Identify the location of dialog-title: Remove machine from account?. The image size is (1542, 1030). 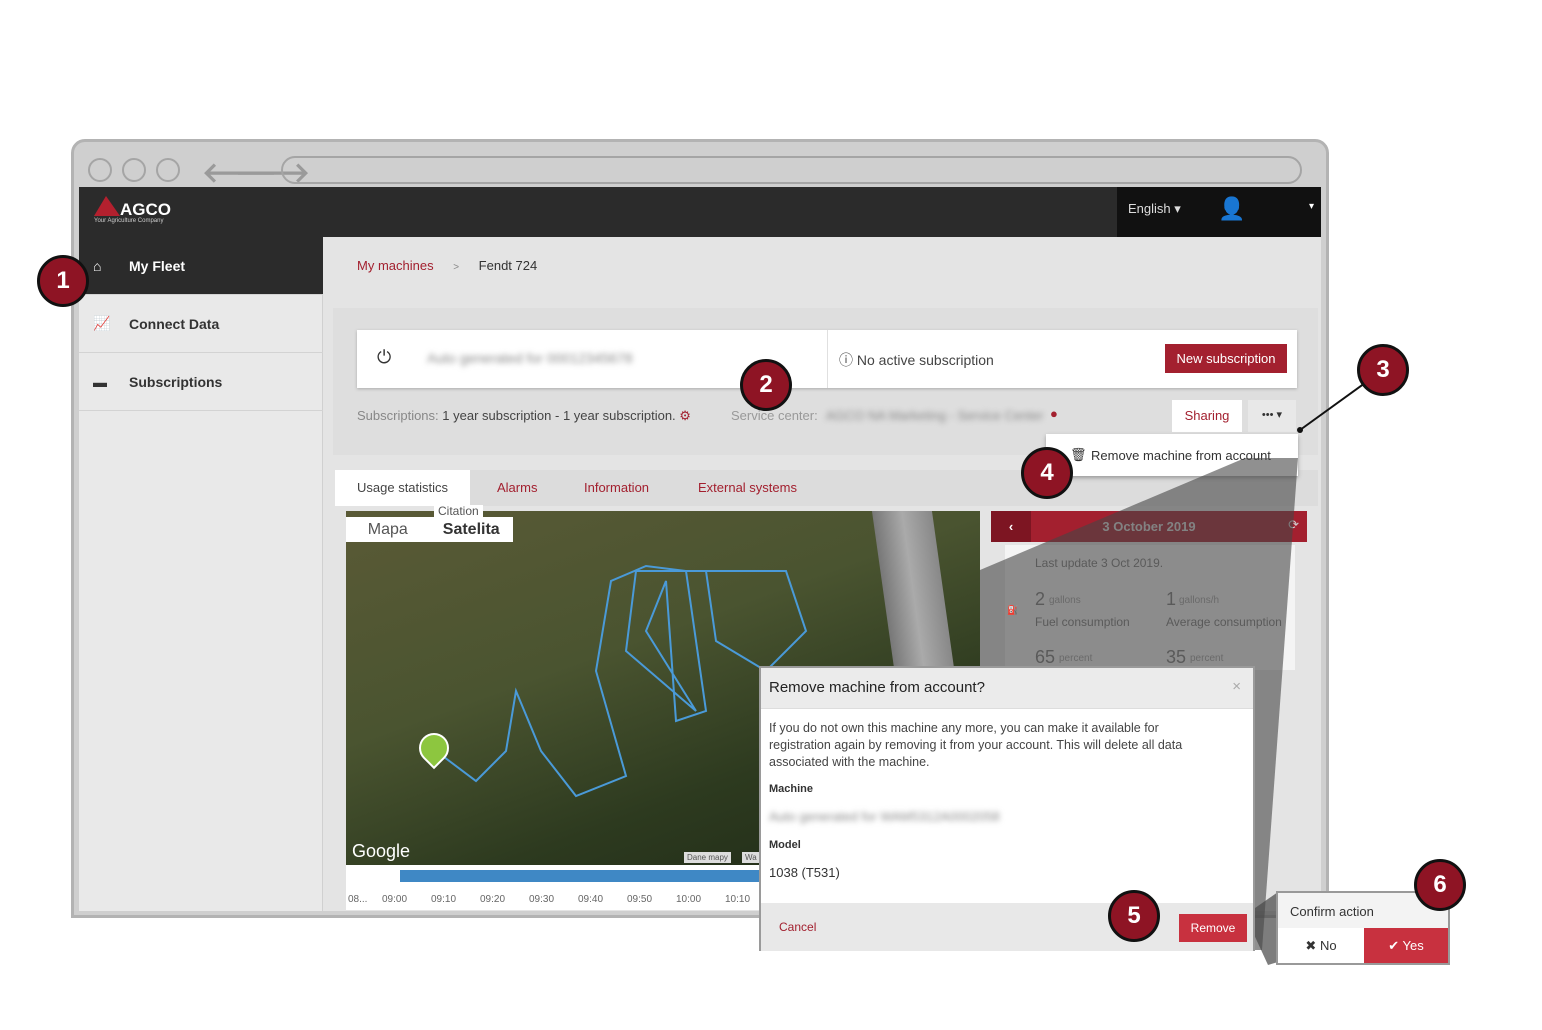
(877, 687).